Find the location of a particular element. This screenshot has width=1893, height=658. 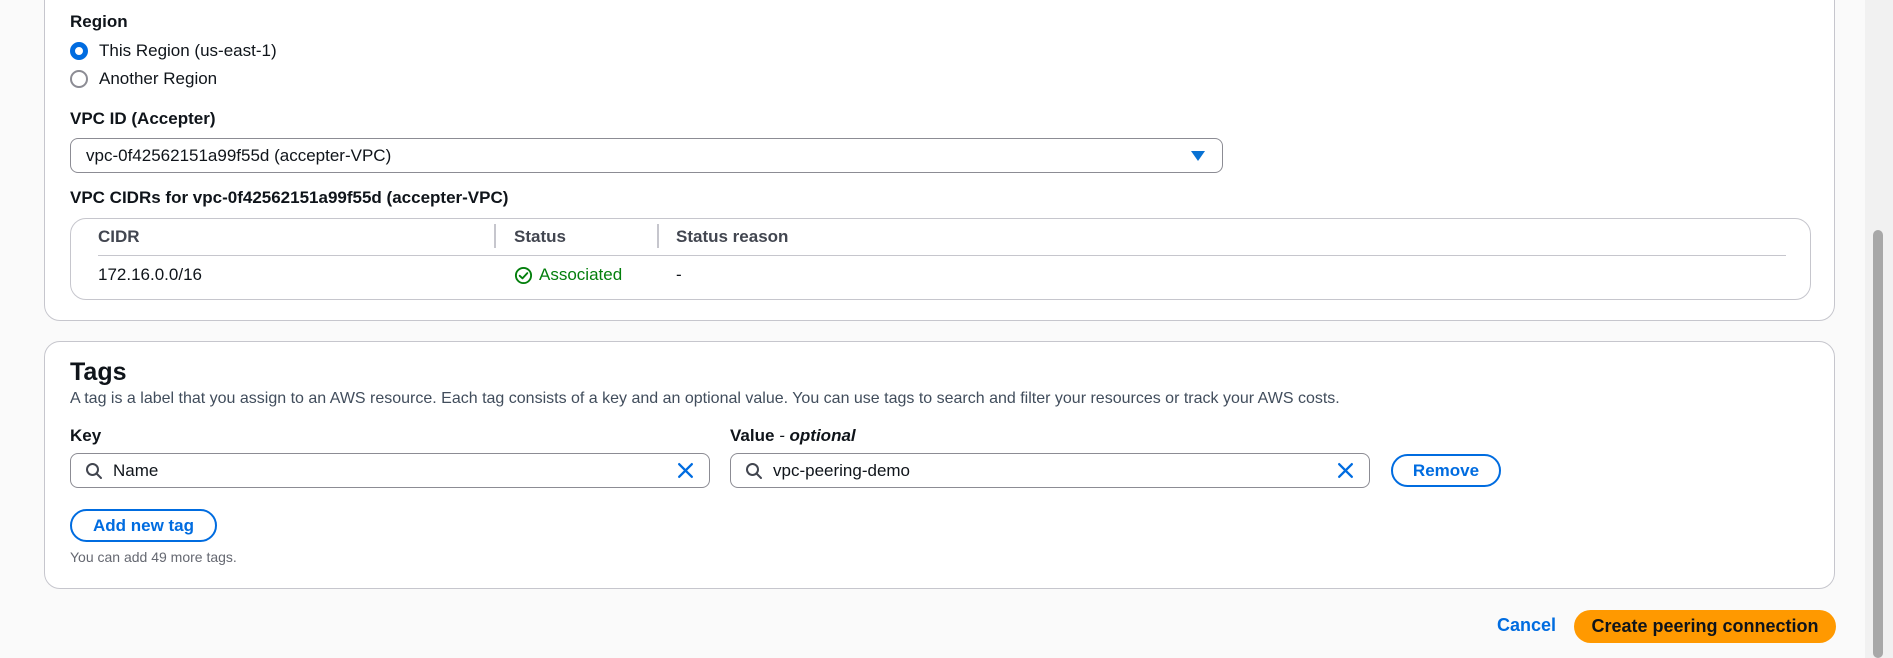

tag-value-value: vpc-peering-demo is located at coordinates (842, 470).